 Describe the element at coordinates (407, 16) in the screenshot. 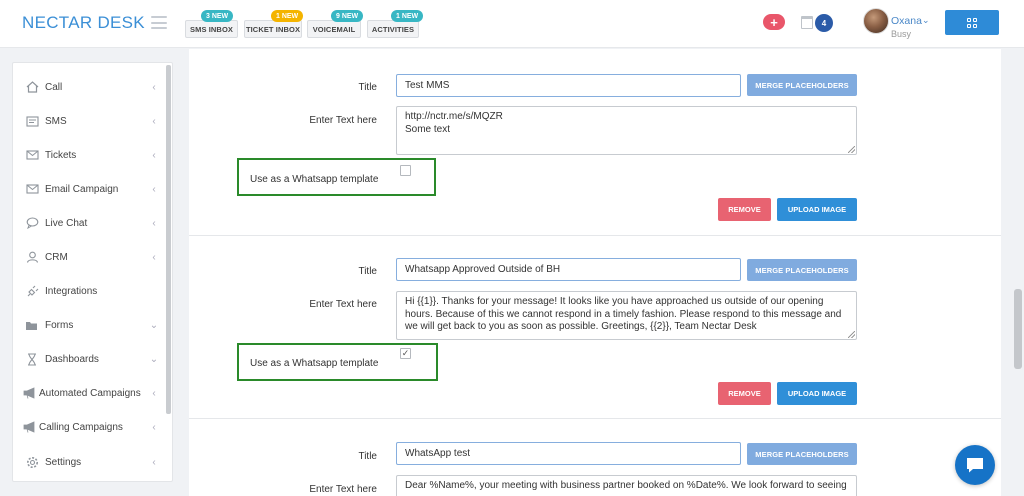

I see `activities-badge: 1 NEW` at that location.